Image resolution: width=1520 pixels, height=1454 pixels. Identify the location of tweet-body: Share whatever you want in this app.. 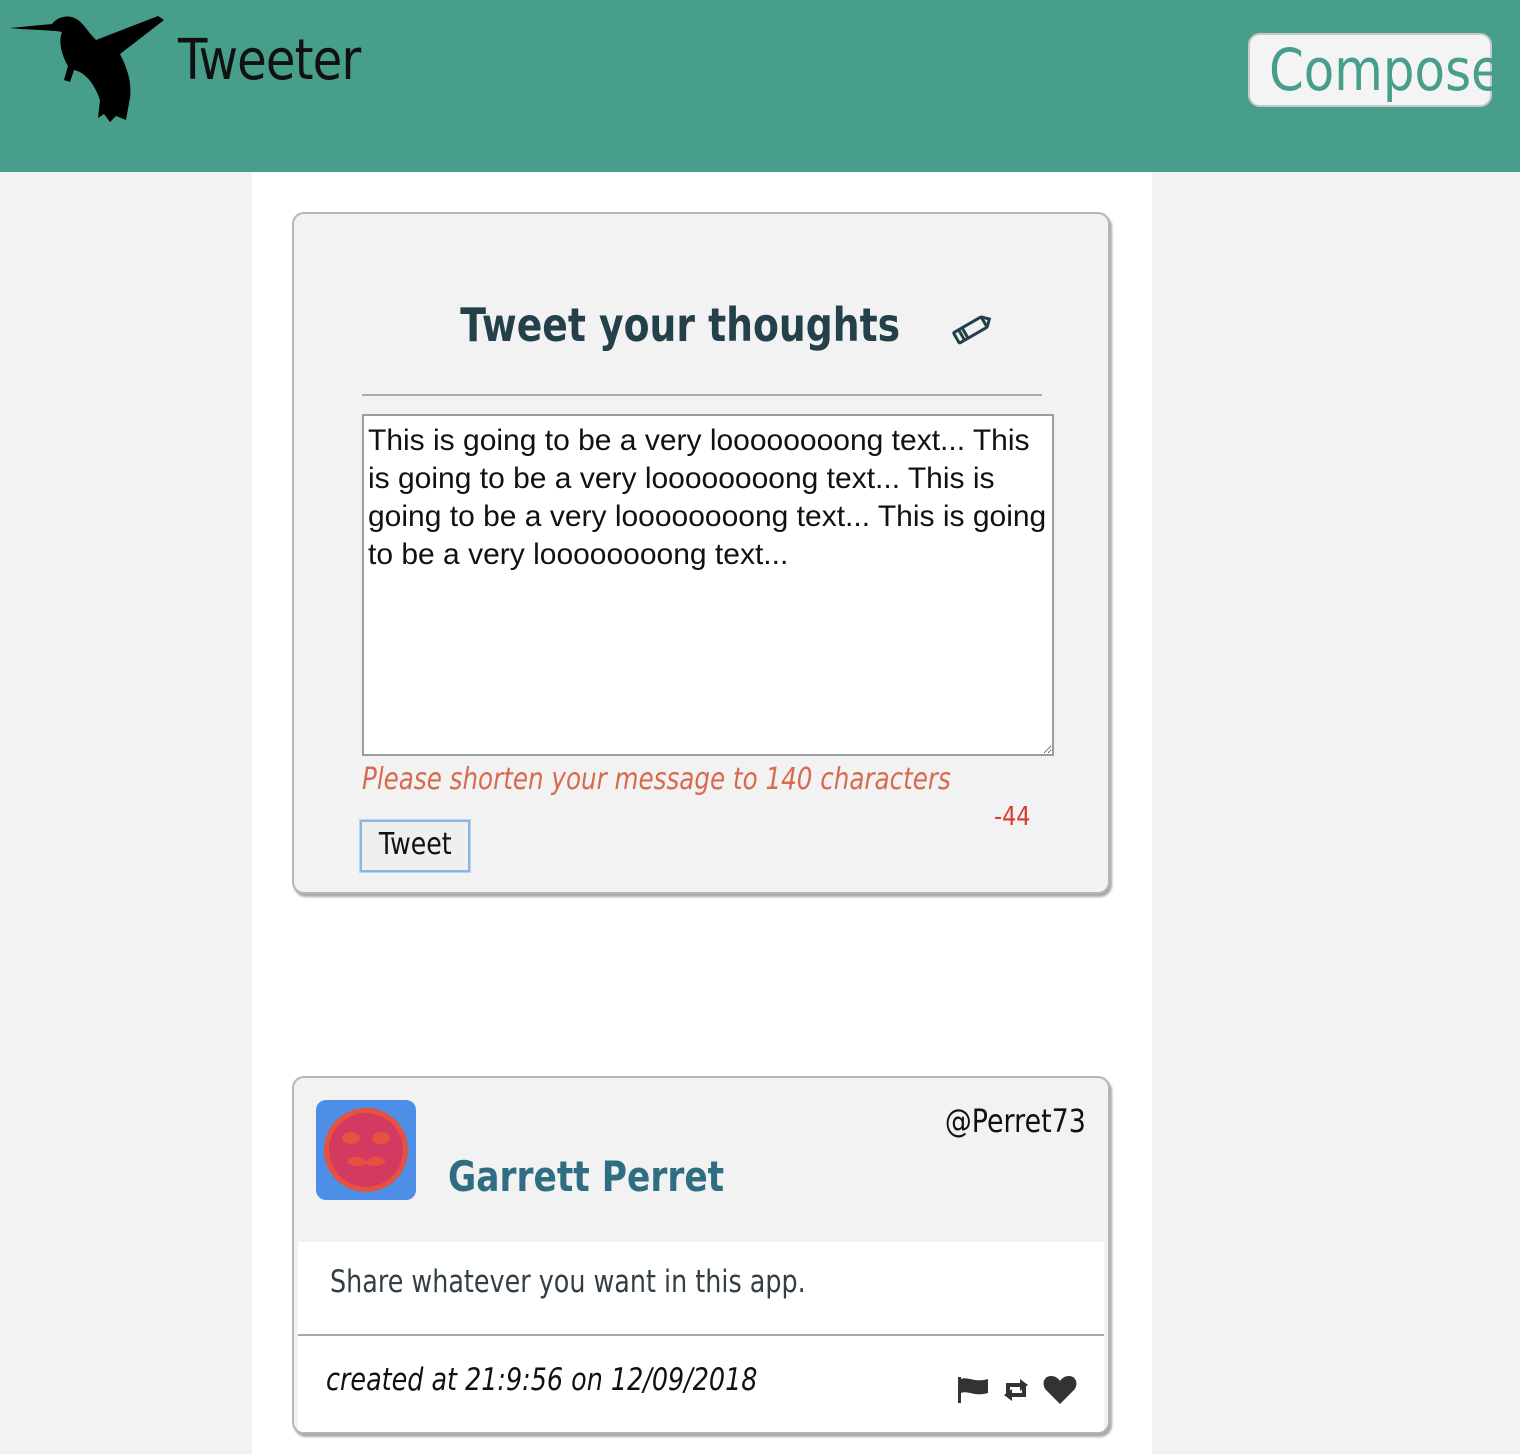
(701, 1289).